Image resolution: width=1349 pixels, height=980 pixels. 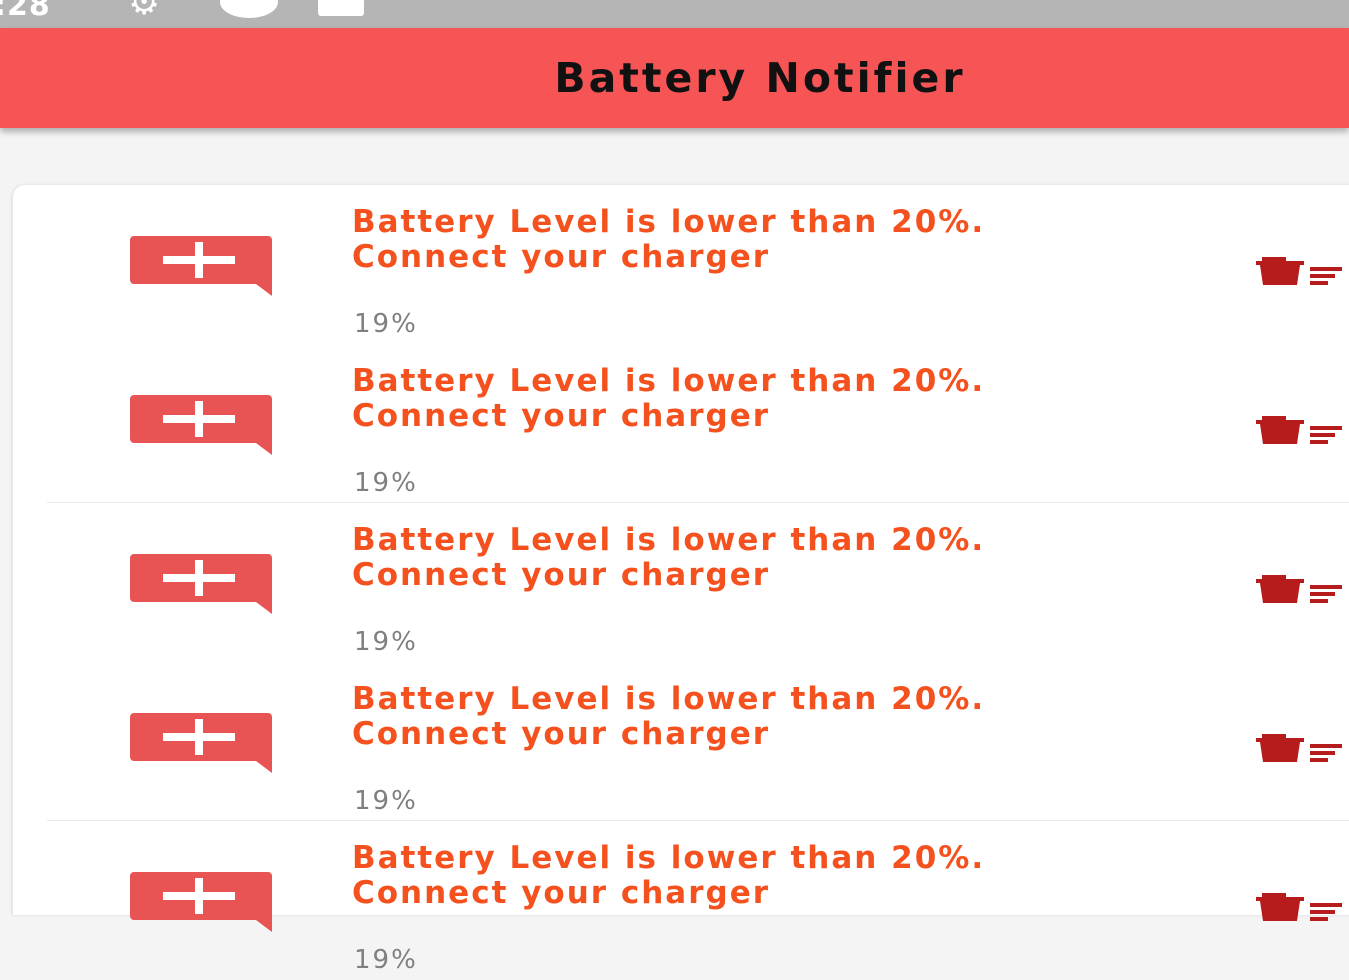 I want to click on app-bar: Battery Notifier, so click(x=674, y=78).